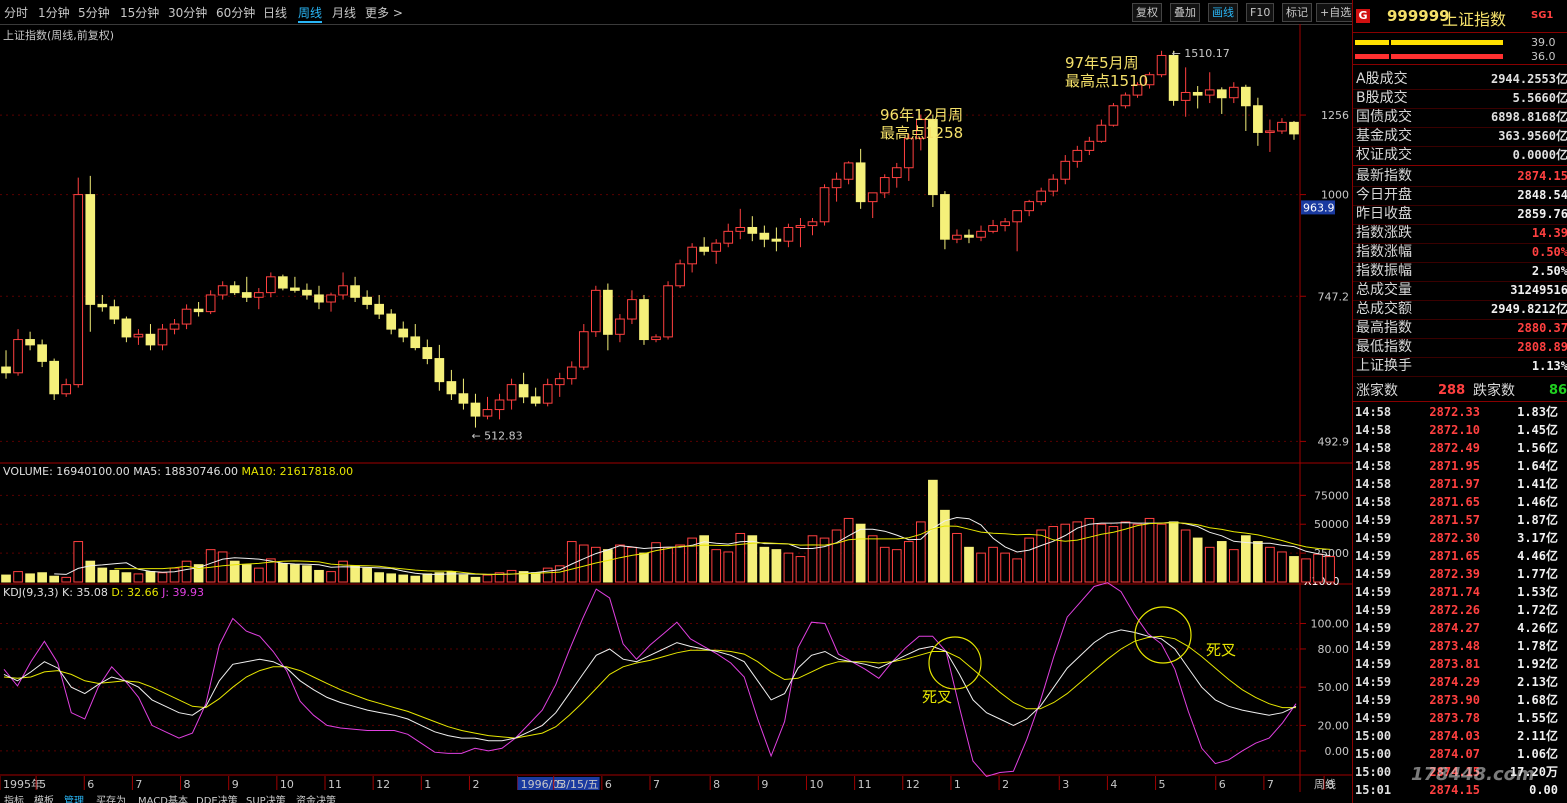 The width and height of the screenshot is (1567, 803). I want to click on advance-decline-row: 涨家数 288 跌家数 86, so click(1460, 391).